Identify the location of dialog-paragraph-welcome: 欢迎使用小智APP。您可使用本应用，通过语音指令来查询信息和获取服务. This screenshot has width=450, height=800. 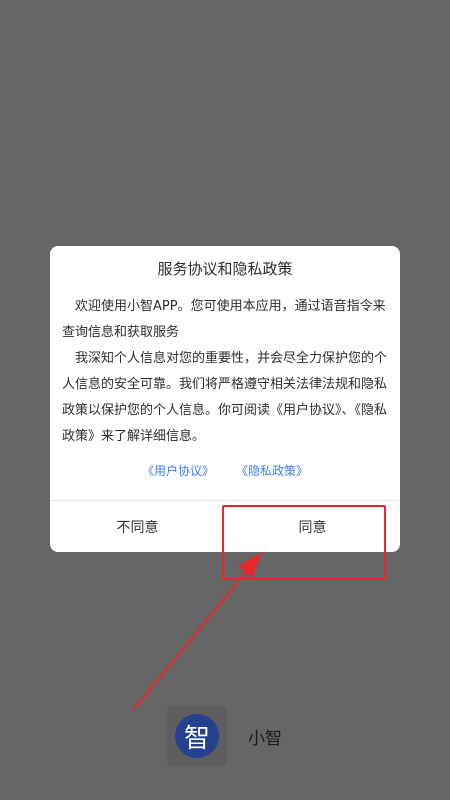
(224, 319).